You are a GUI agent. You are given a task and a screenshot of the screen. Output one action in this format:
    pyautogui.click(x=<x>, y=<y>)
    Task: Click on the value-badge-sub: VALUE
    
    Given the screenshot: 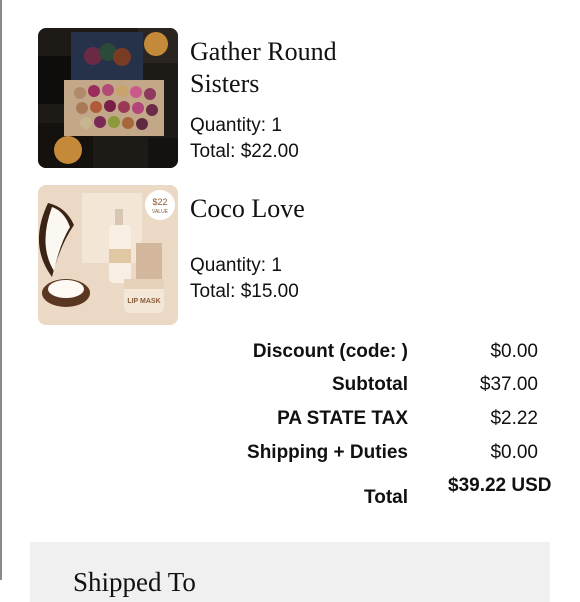 What is the action you would take?
    pyautogui.click(x=160, y=212)
    